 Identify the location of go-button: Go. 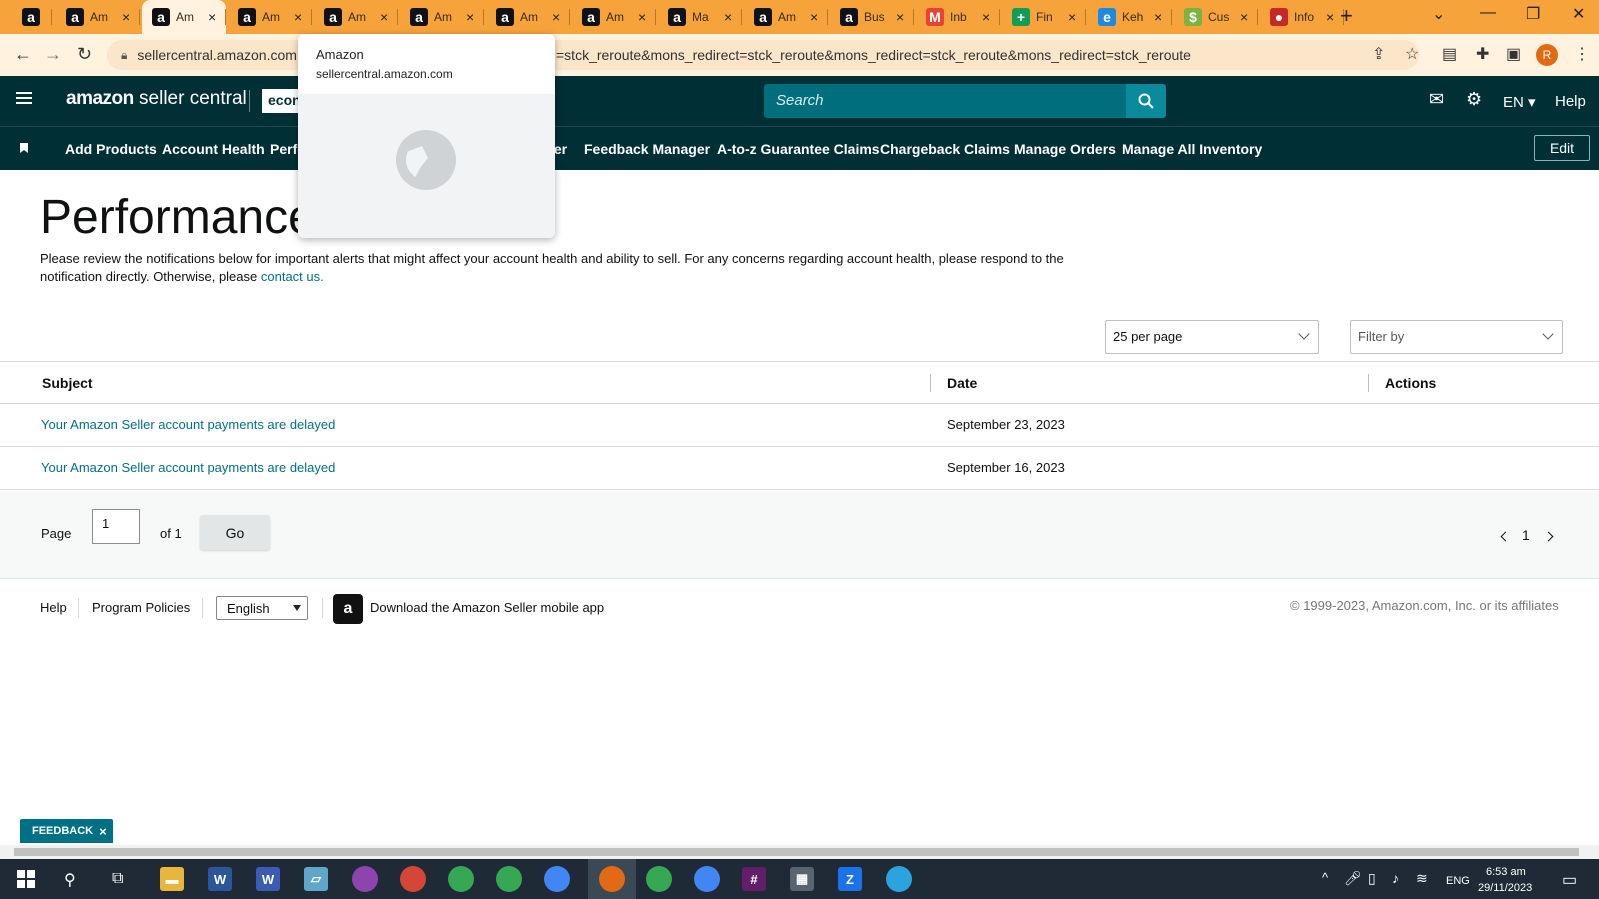
(235, 532).